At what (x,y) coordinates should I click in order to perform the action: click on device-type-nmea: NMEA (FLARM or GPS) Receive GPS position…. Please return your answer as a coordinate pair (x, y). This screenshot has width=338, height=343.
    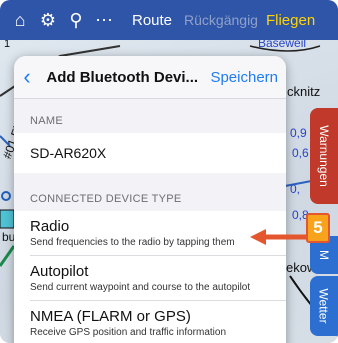
    Looking at the image, I should click on (150, 322).